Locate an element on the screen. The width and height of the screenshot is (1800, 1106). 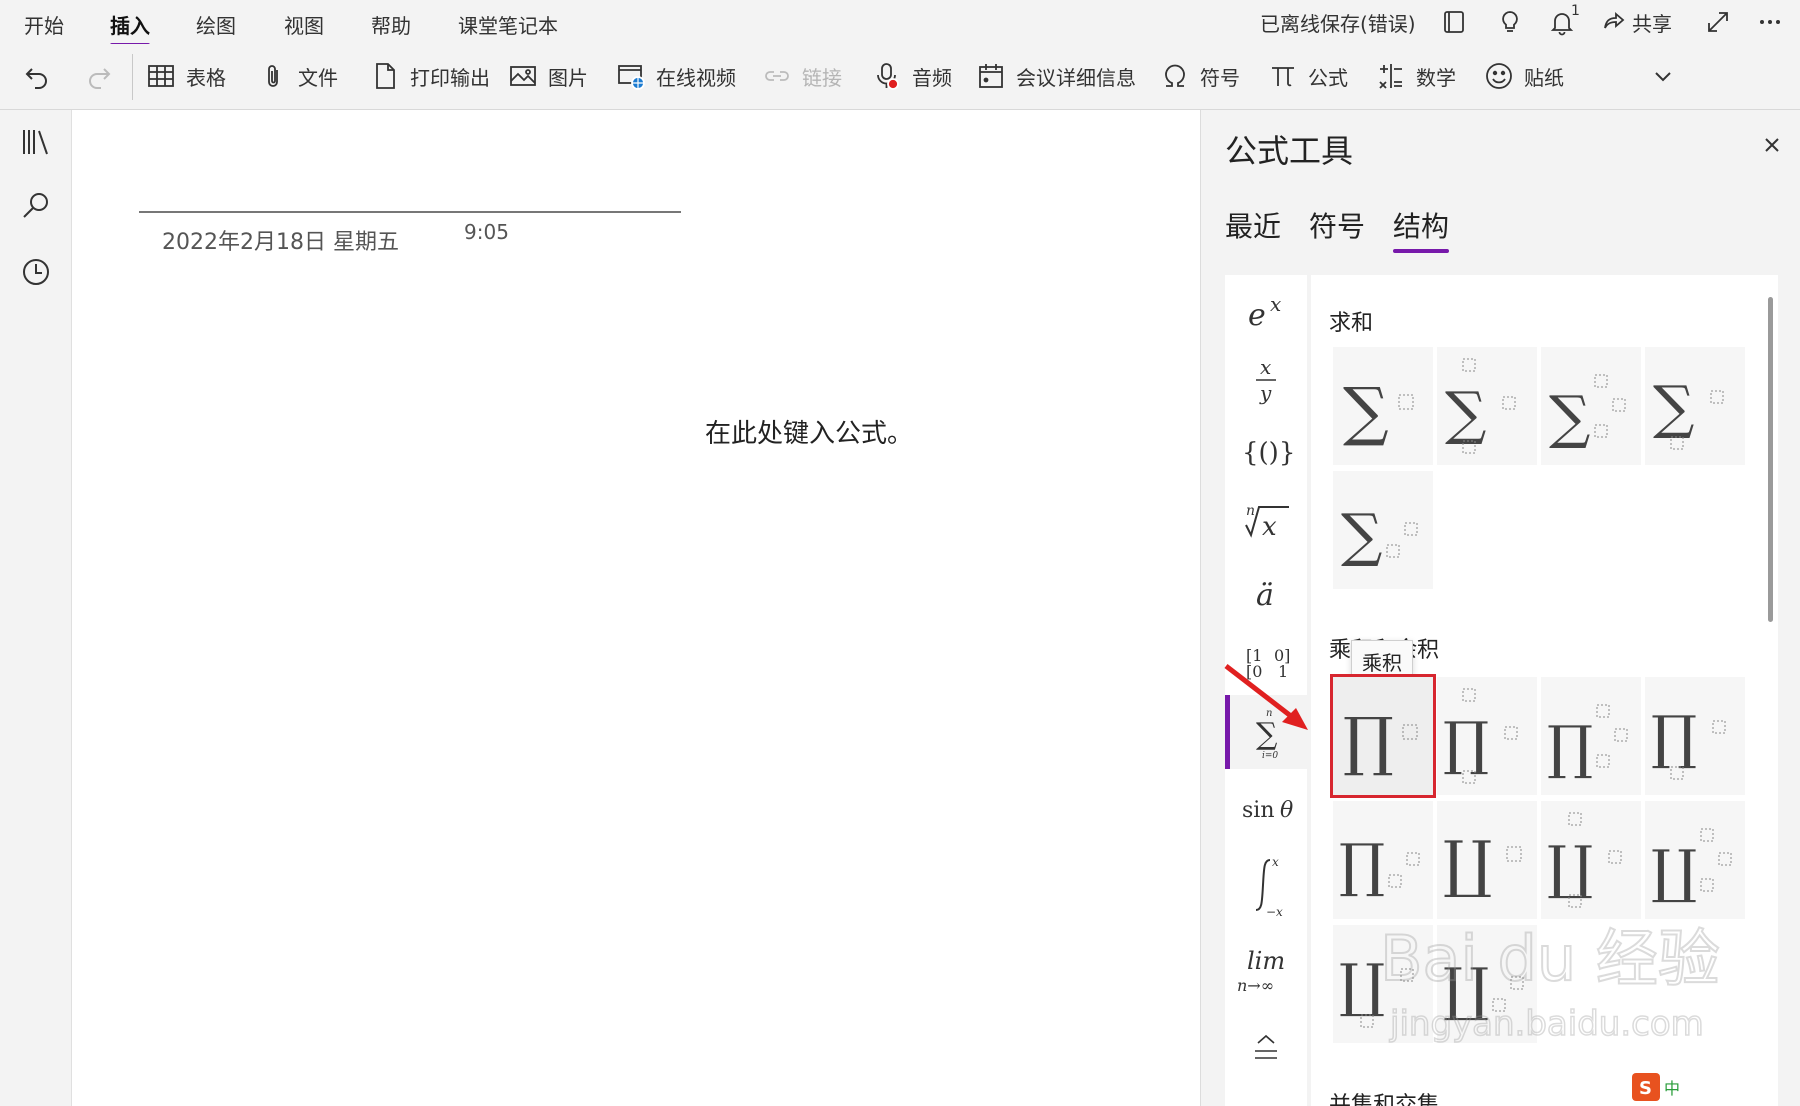
ribbon-overflow-button is located at coordinates (1663, 76).